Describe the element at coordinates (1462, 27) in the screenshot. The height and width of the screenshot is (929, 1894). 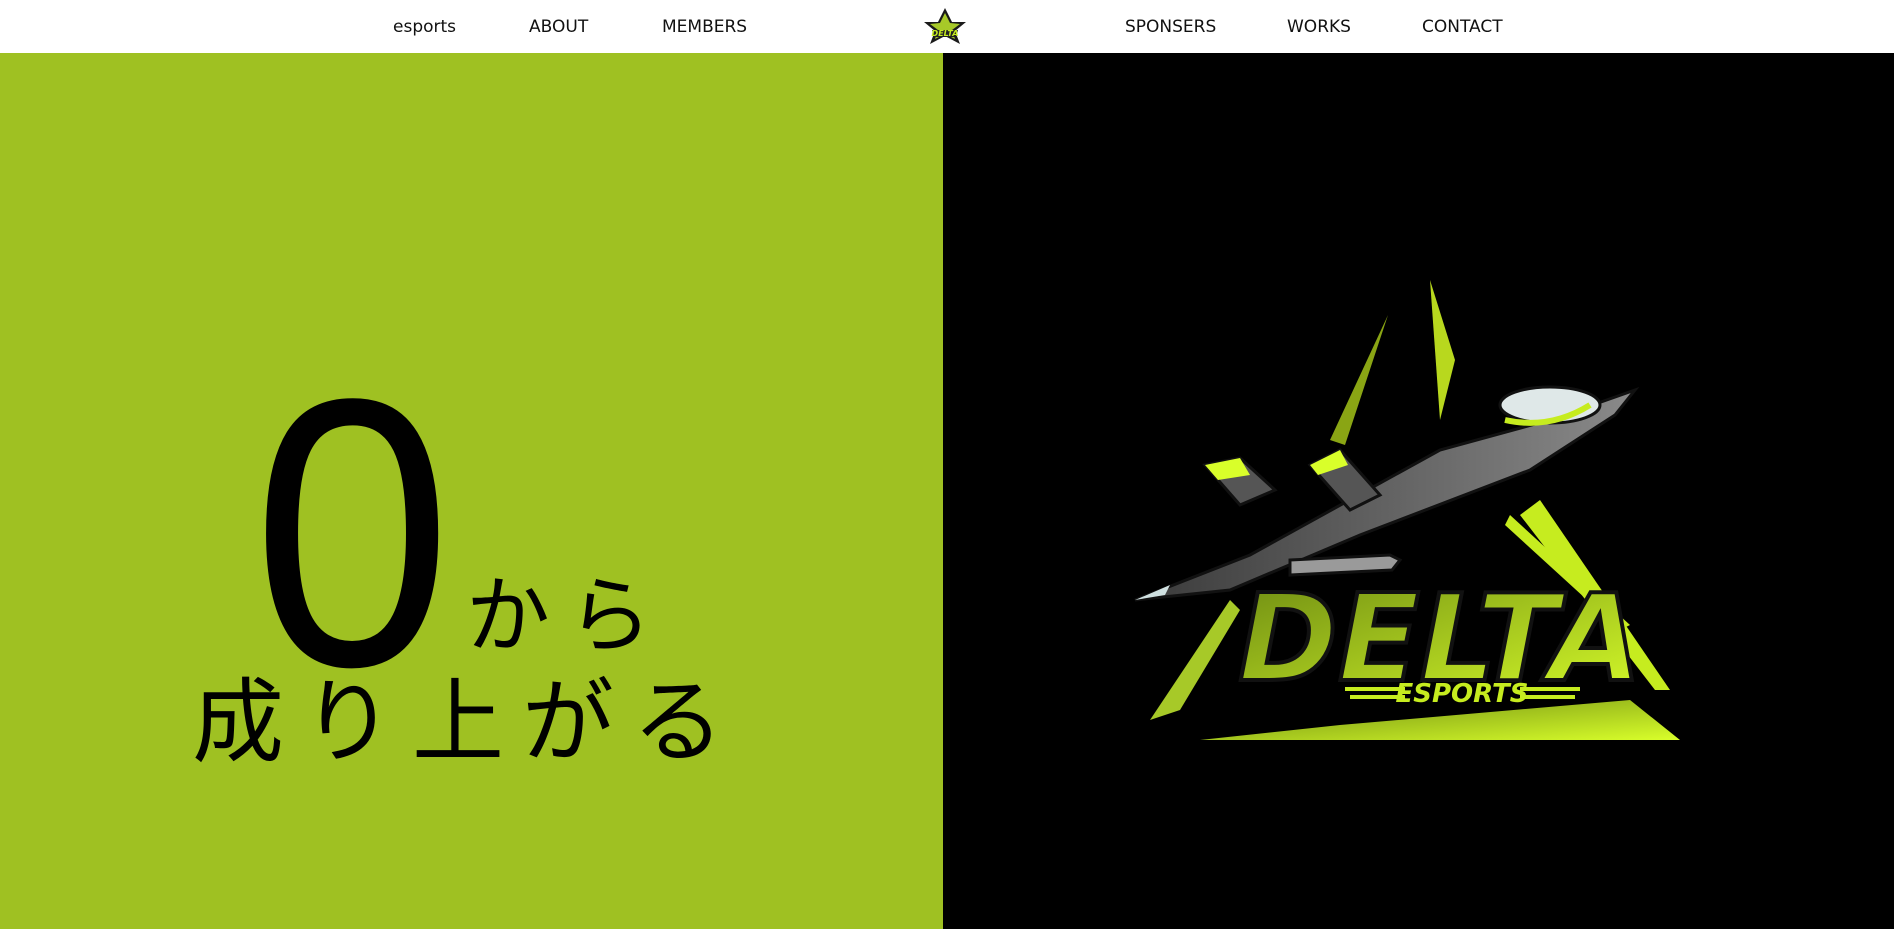
I see `nav-link-contact: CONTACT` at that location.